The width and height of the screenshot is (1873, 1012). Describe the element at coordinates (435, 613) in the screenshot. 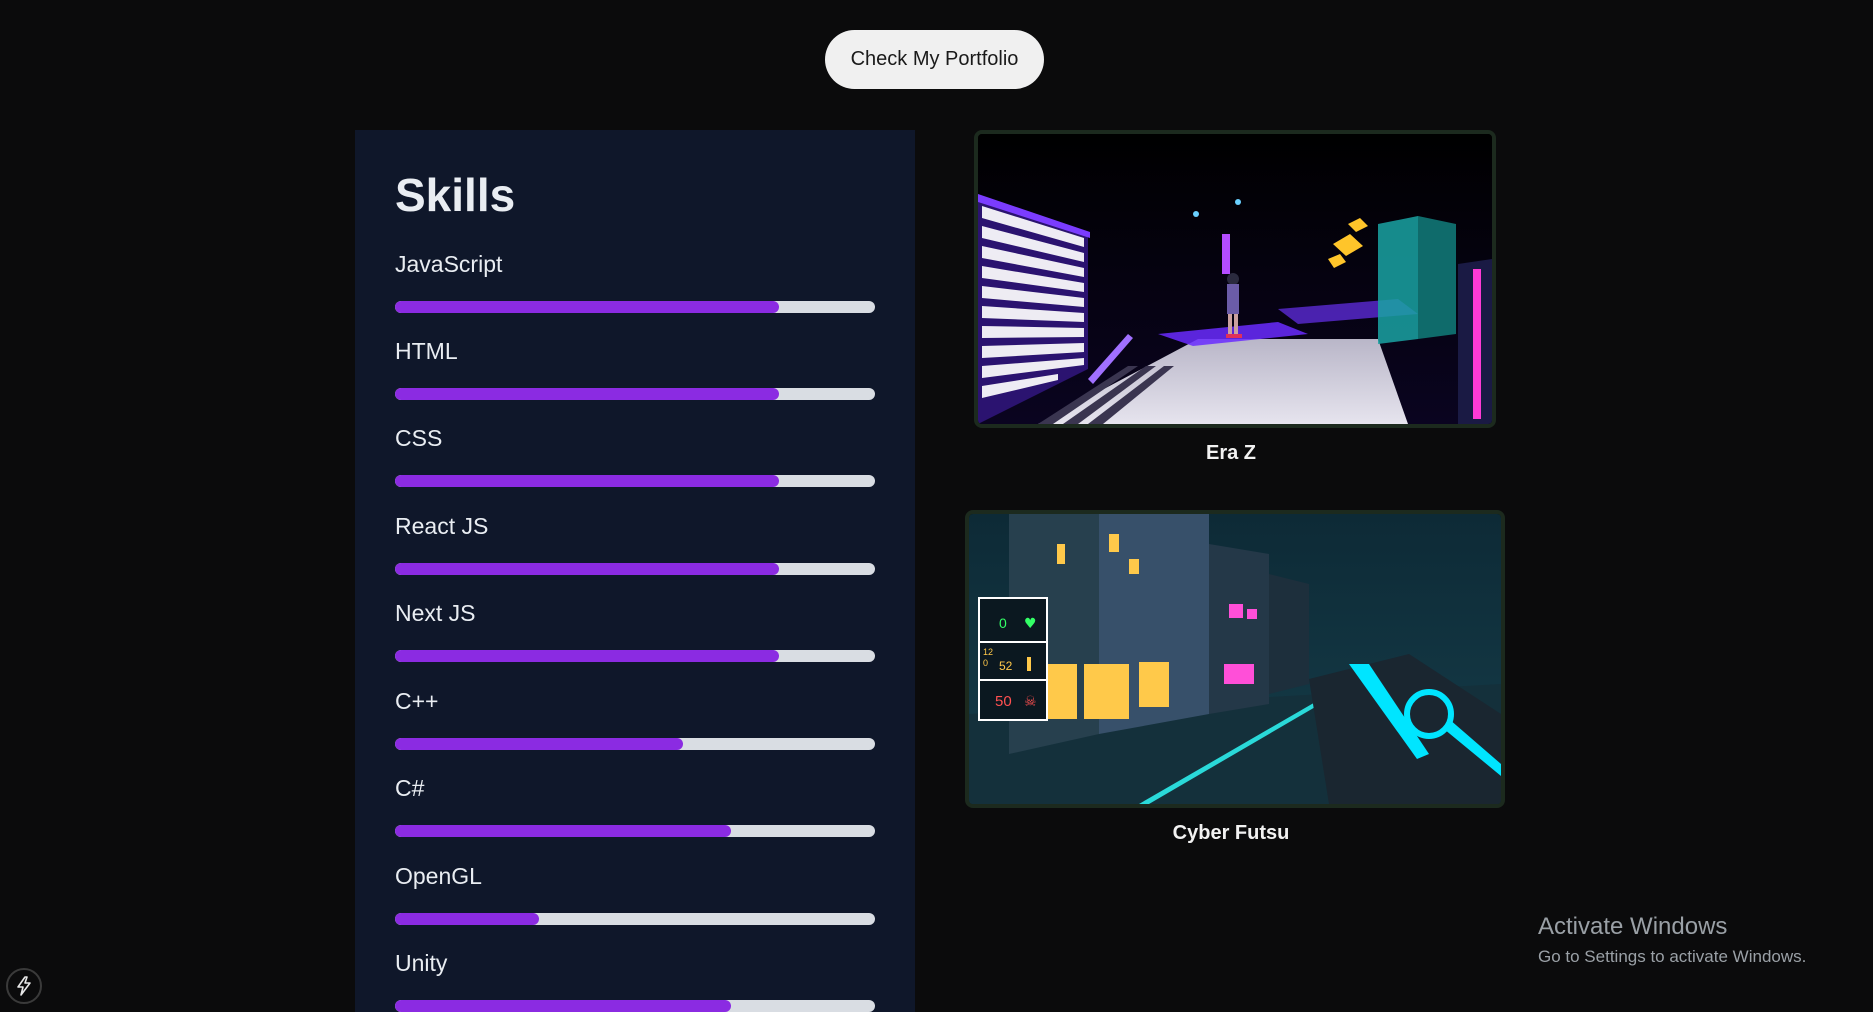

I see `skill-name: Next JS` at that location.